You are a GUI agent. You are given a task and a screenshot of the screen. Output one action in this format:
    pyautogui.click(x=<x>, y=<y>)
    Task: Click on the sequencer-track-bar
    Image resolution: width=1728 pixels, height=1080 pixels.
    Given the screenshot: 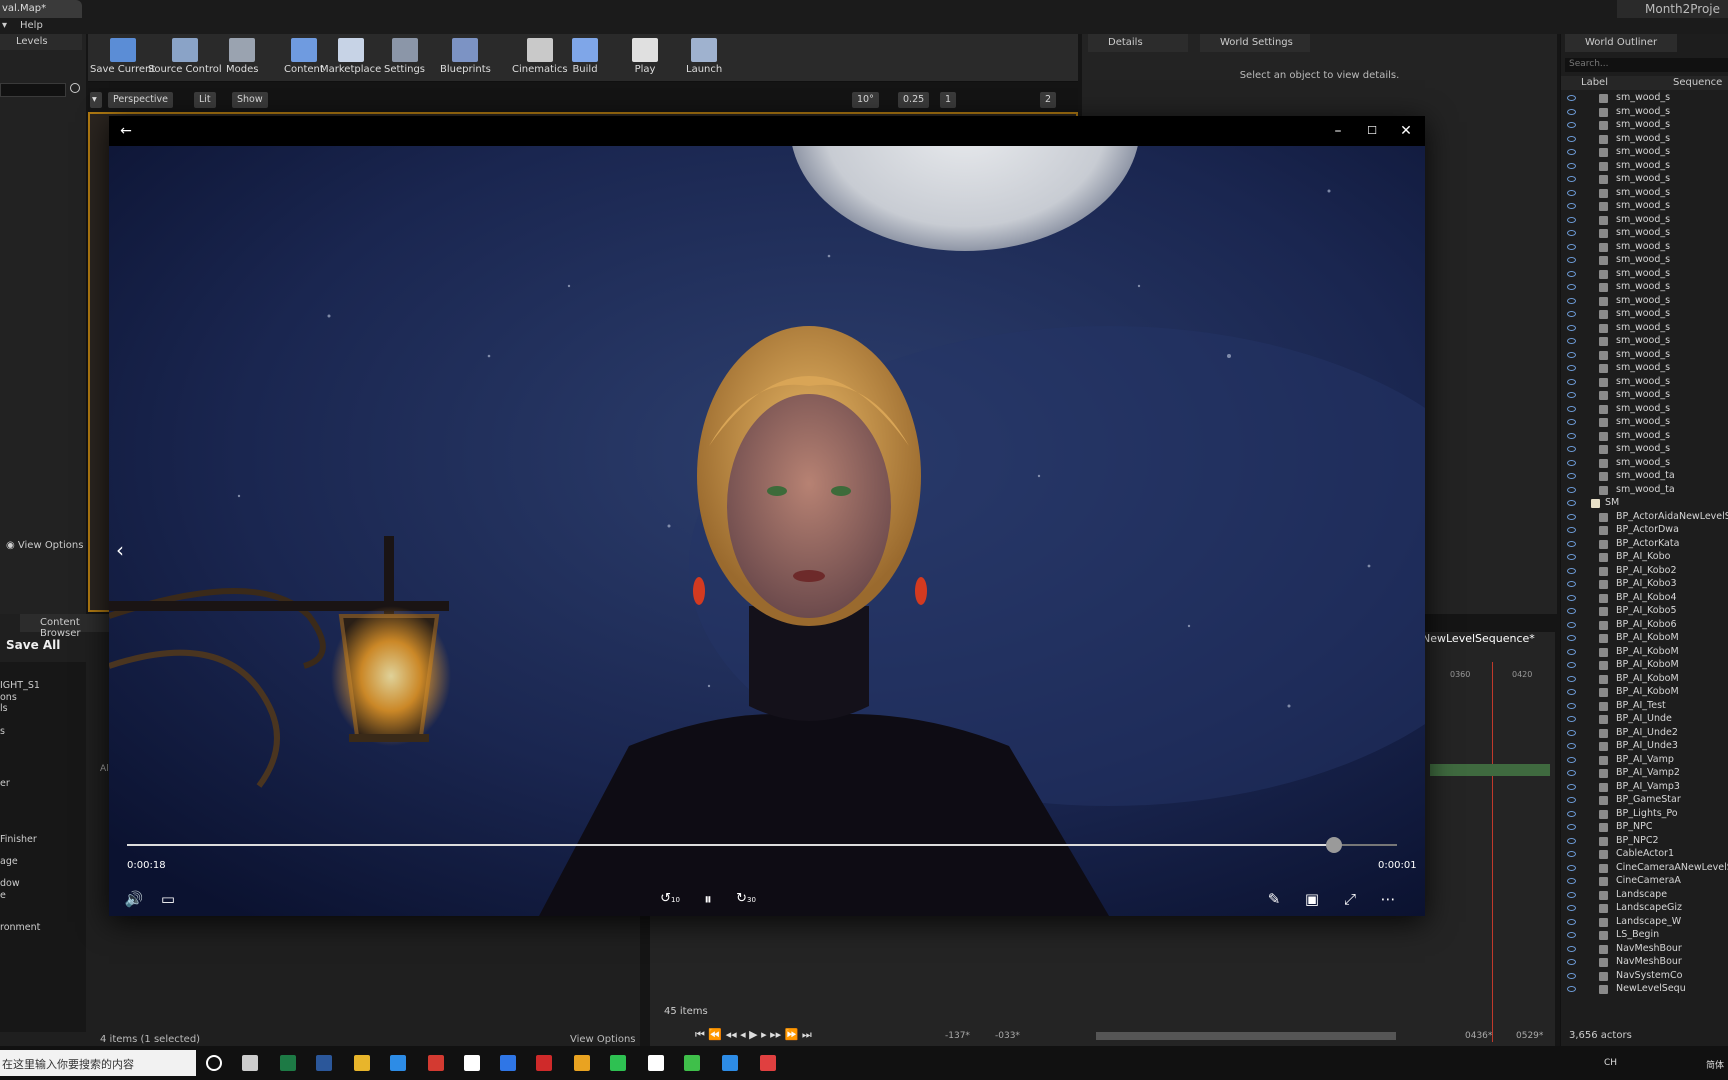 What is the action you would take?
    pyautogui.click(x=1490, y=770)
    